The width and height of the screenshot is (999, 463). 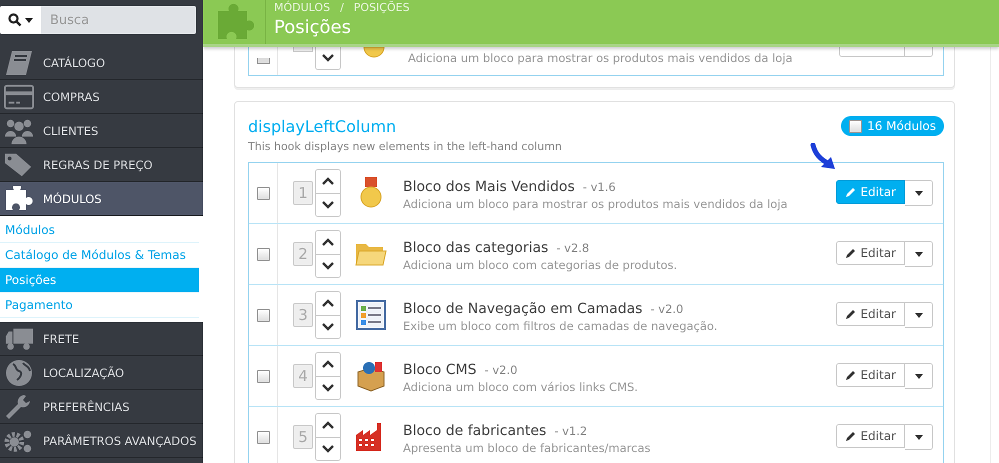 I want to click on module-name: Bloco de fabricantes, so click(x=474, y=430).